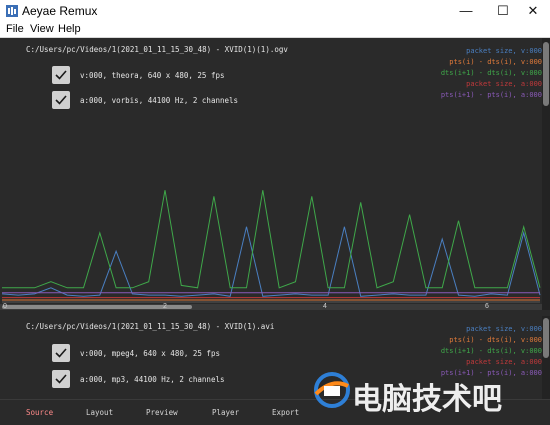 The width and height of the screenshot is (550, 425). I want to click on horizontal-scrollbar, so click(271, 307).